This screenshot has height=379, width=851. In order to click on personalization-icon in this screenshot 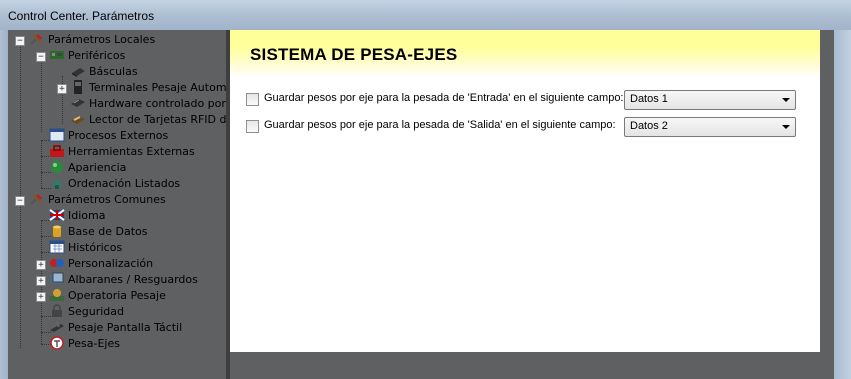, I will do `click(57, 263)`.